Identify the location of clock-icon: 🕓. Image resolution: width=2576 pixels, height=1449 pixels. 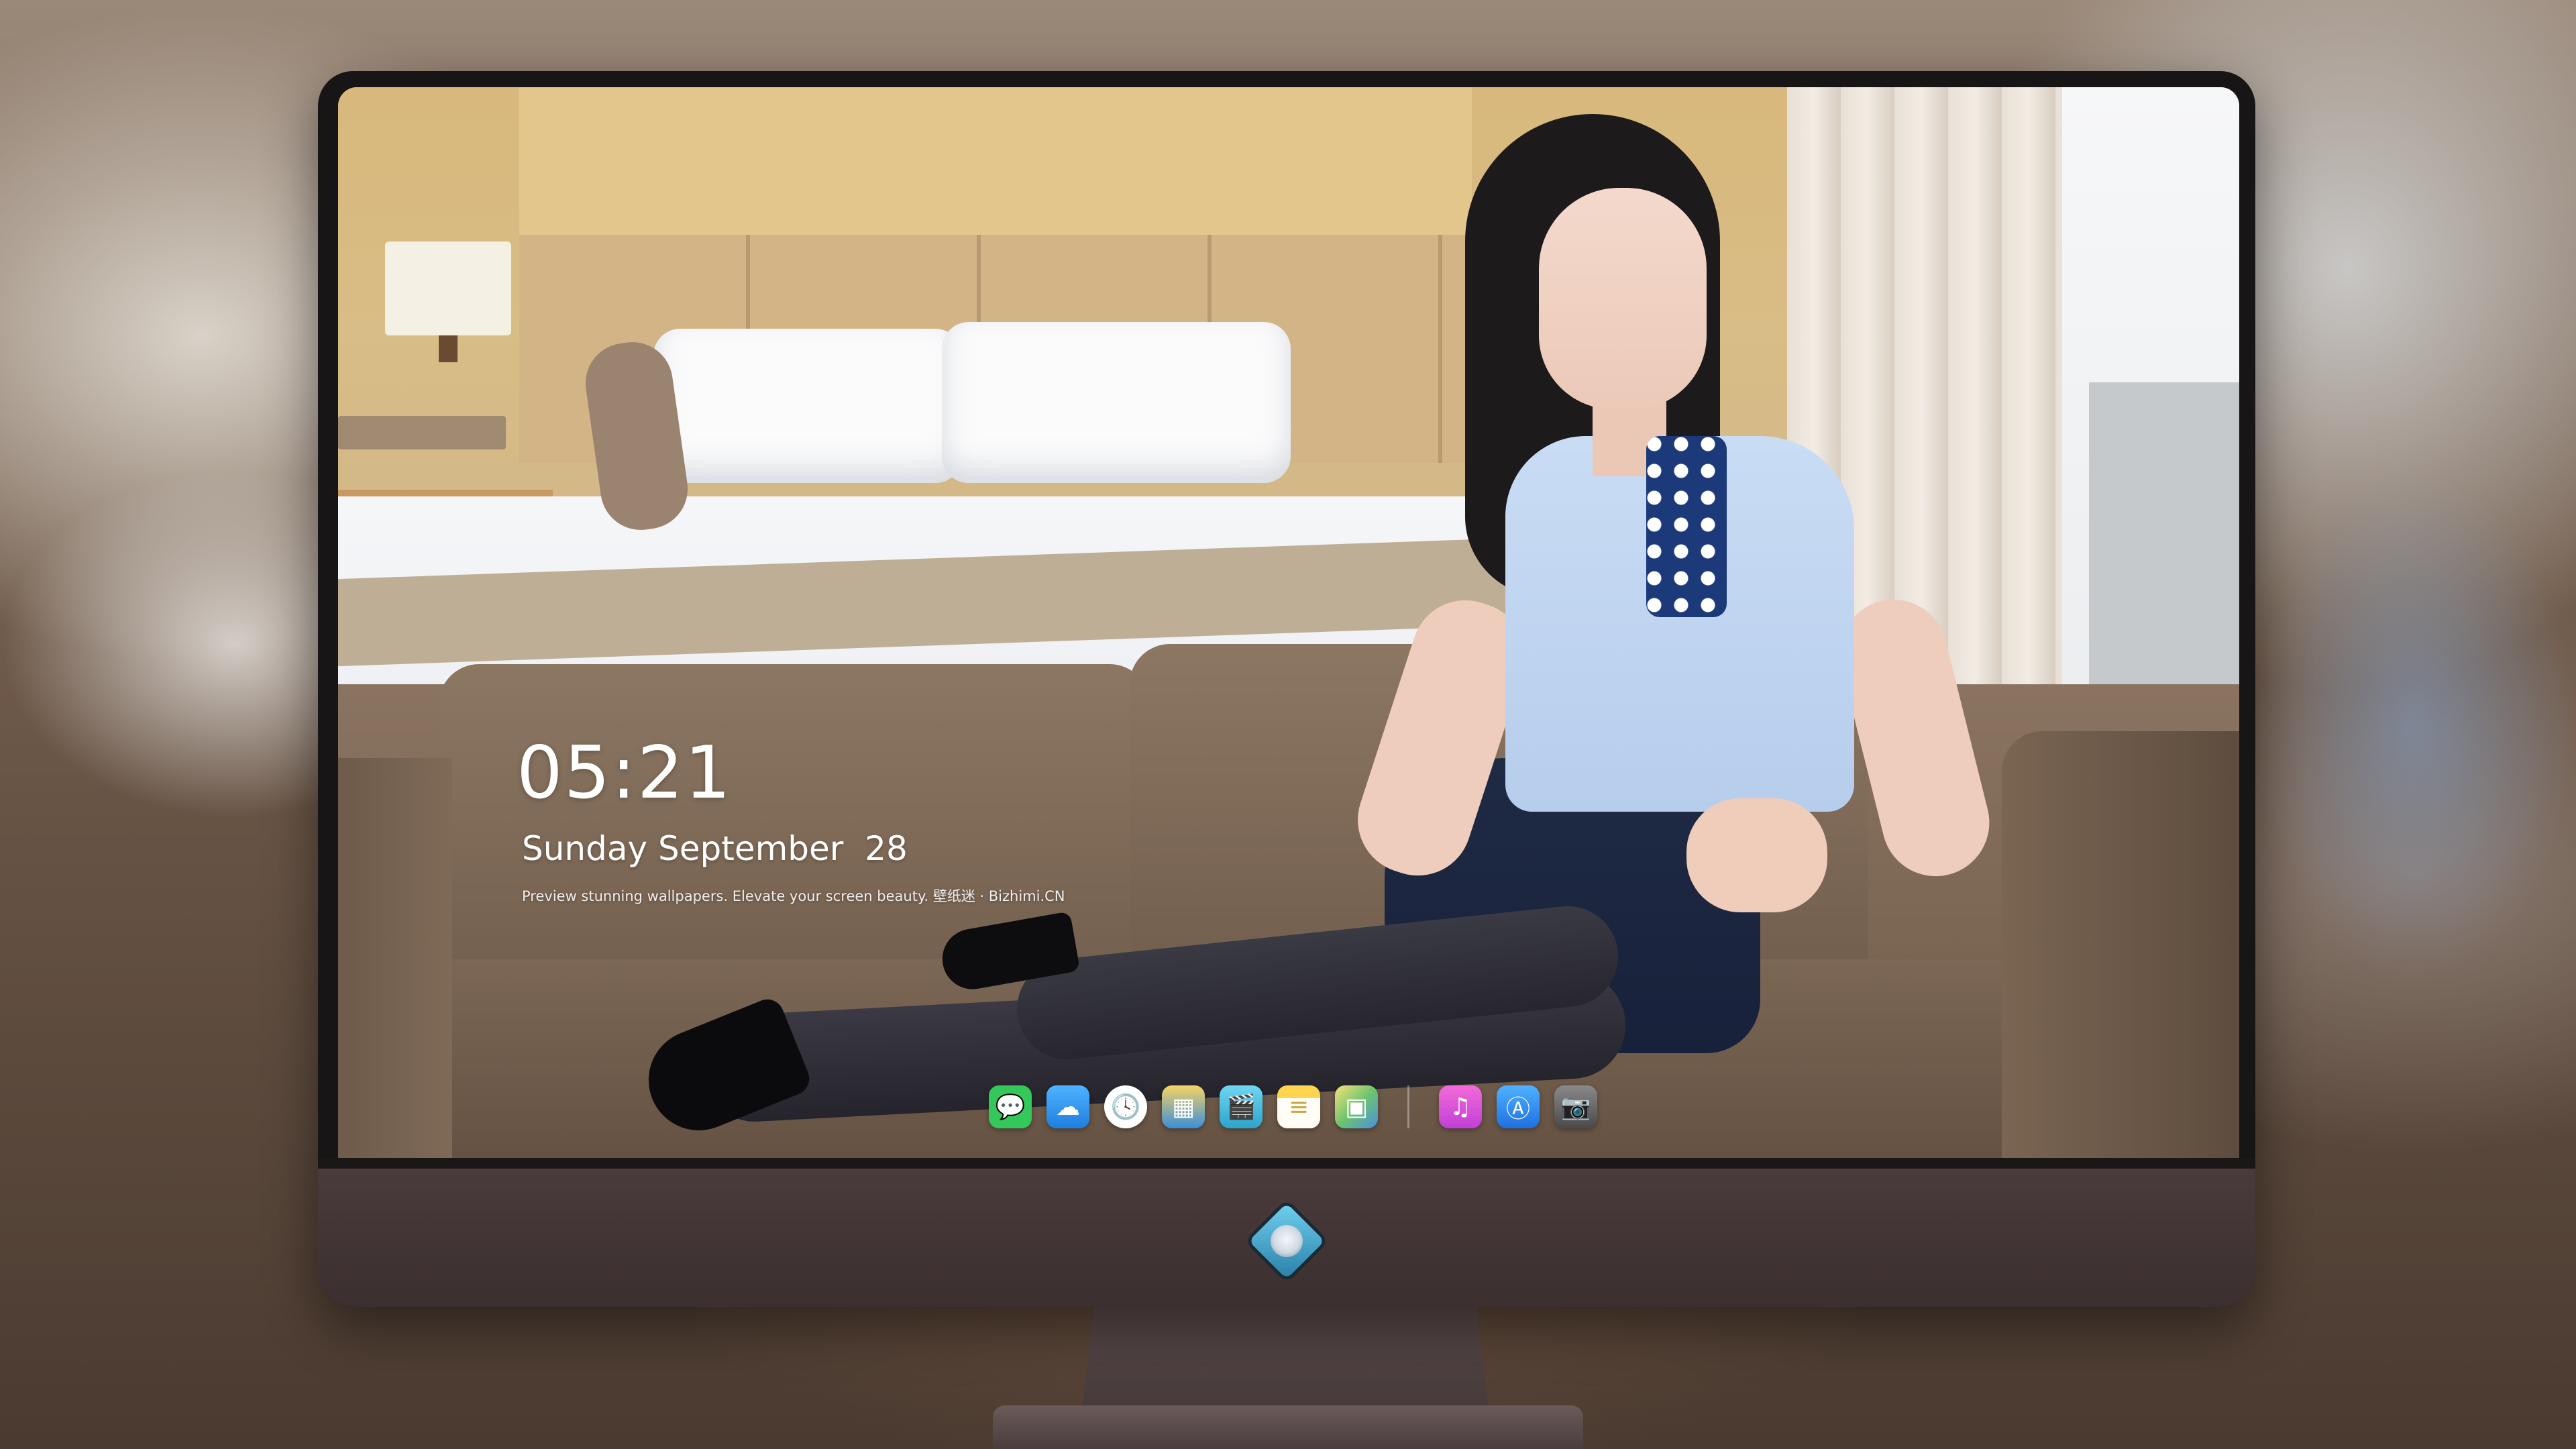
(1125, 1106).